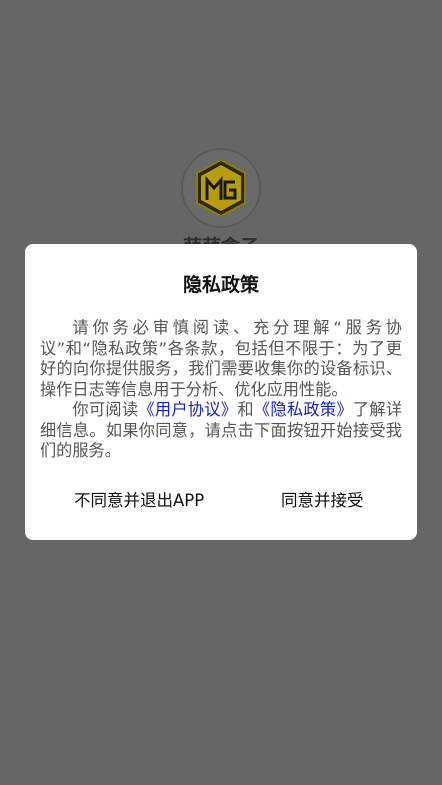 This screenshot has width=442, height=785. What do you see at coordinates (187, 409) in the screenshot?
I see `user-agreement-link: 《用户协议》` at bounding box center [187, 409].